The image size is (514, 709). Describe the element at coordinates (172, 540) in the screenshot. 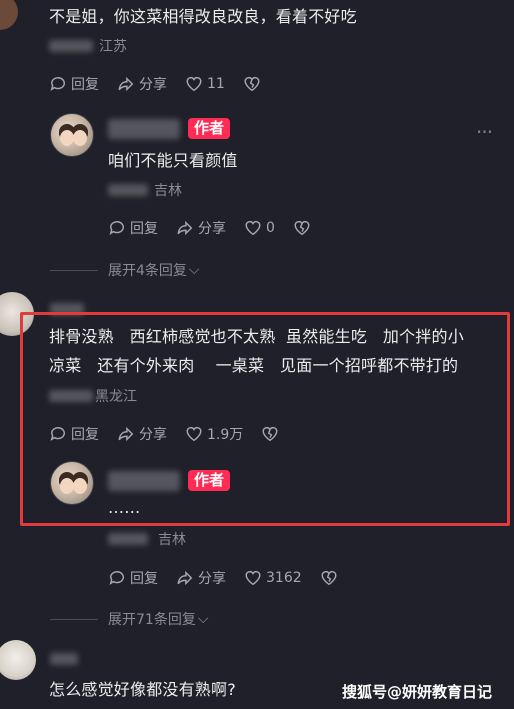

I see `comment-4-location: 吉林` at that location.